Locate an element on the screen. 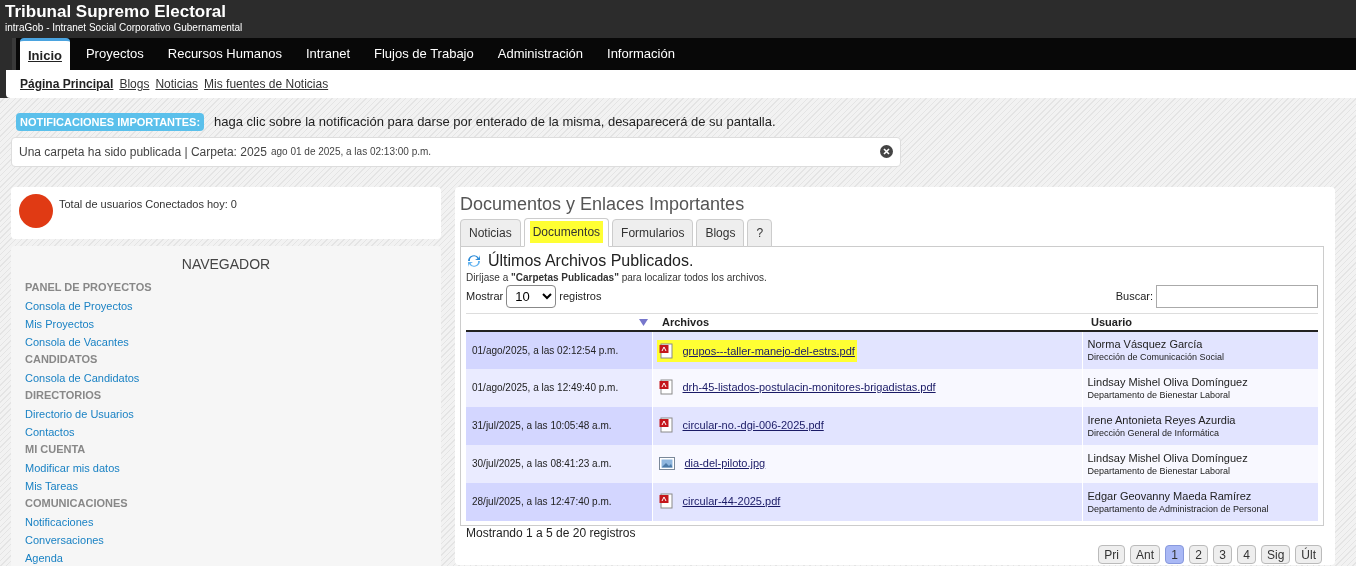 The width and height of the screenshot is (1356, 566). nav-tab: Flujos de Trabajo is located at coordinates (424, 54).